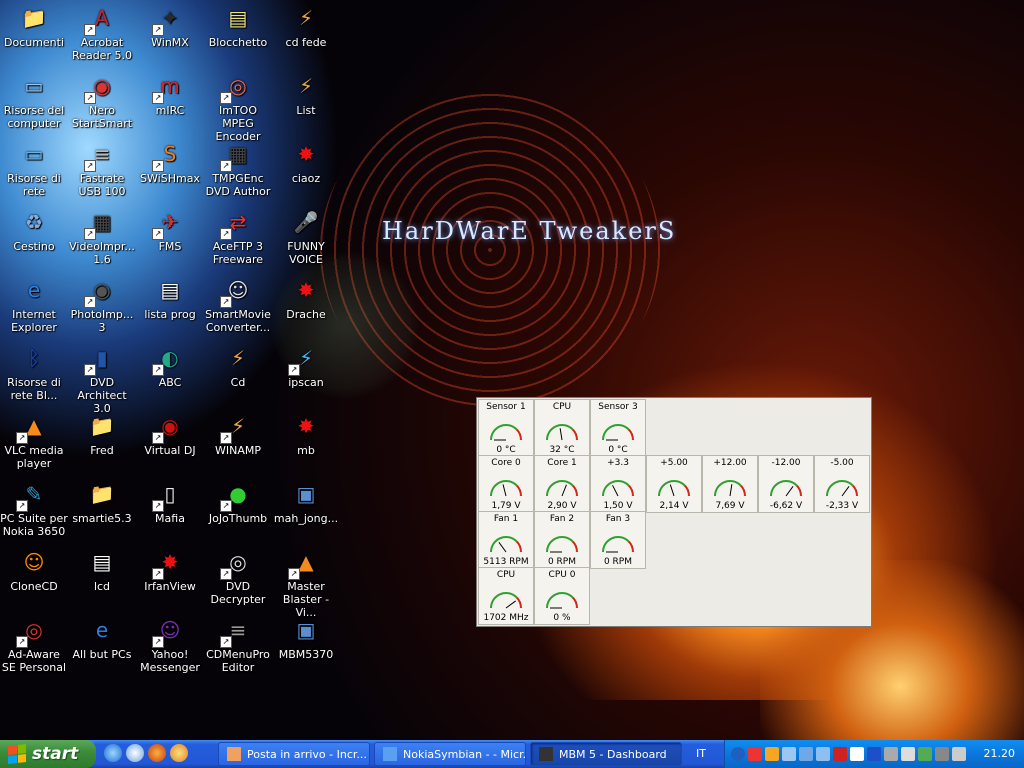 This screenshot has width=1024, height=768. What do you see at coordinates (113, 753) in the screenshot?
I see `ie-icon` at bounding box center [113, 753].